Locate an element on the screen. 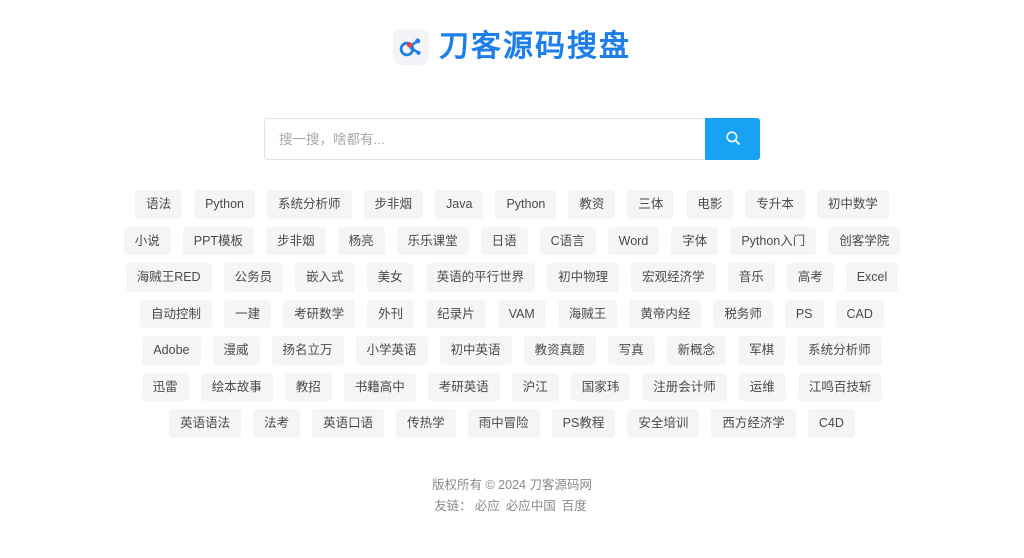 The height and width of the screenshot is (558, 1024). footer-links-label: 友链： is located at coordinates (453, 506).